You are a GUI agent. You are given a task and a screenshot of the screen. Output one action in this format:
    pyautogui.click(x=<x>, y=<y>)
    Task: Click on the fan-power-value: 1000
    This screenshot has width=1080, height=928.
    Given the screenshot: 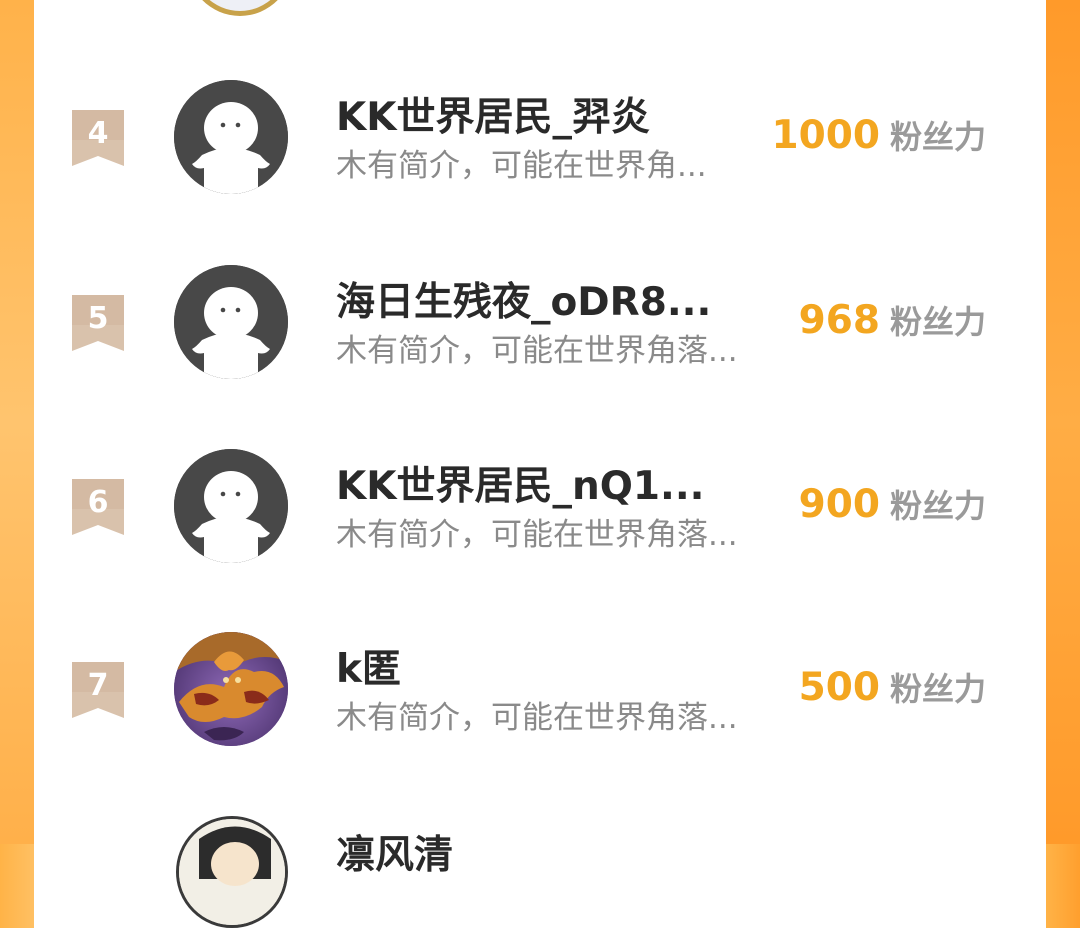 What is the action you would take?
    pyautogui.click(x=825, y=135)
    